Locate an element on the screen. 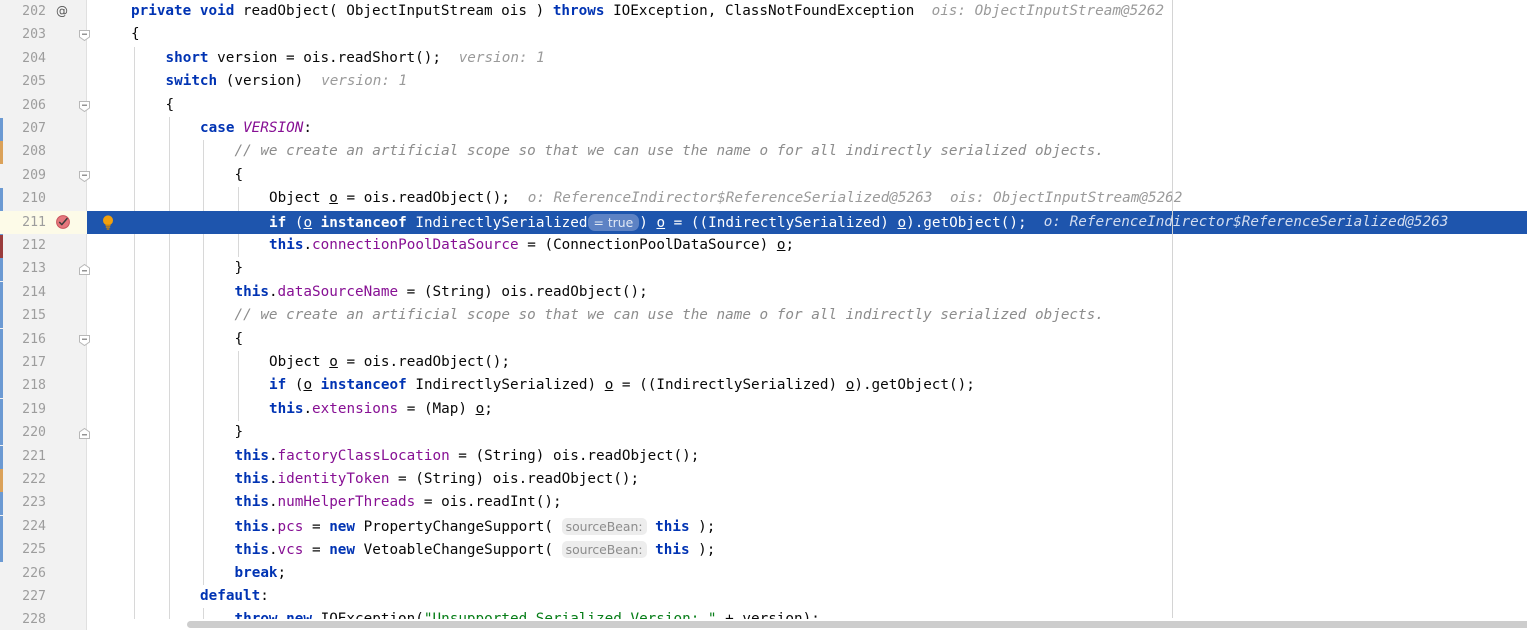 The image size is (1527, 630). code-token: (version) is located at coordinates (264, 81).